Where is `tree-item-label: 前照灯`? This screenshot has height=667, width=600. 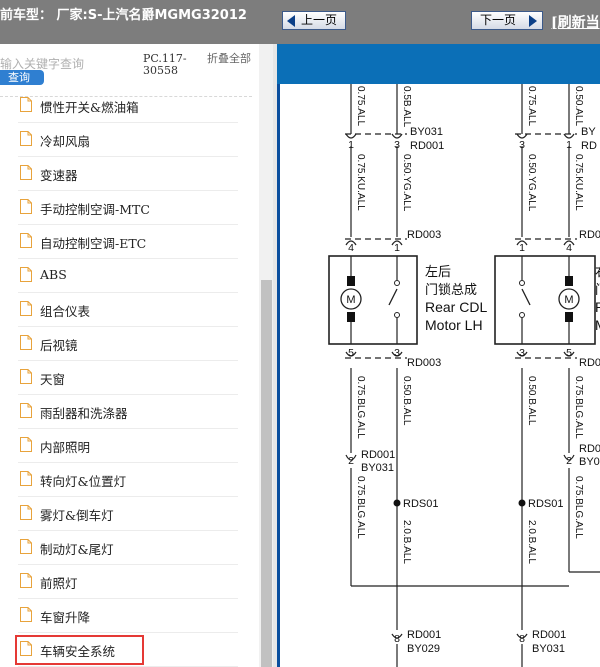 tree-item-label: 前照灯 is located at coordinates (59, 583).